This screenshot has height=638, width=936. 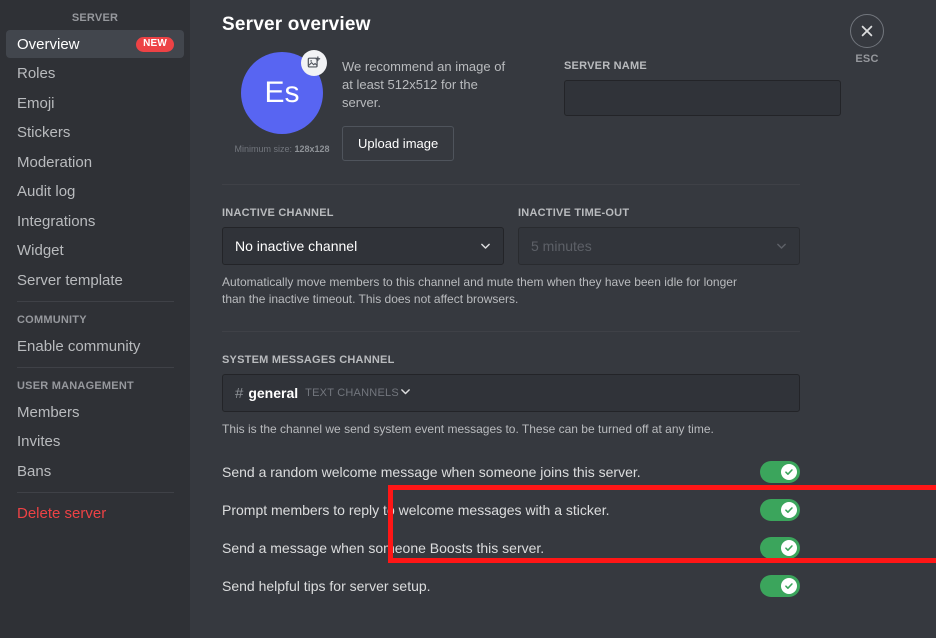 I want to click on sidebar-header: SERVER, so click(x=95, y=18).